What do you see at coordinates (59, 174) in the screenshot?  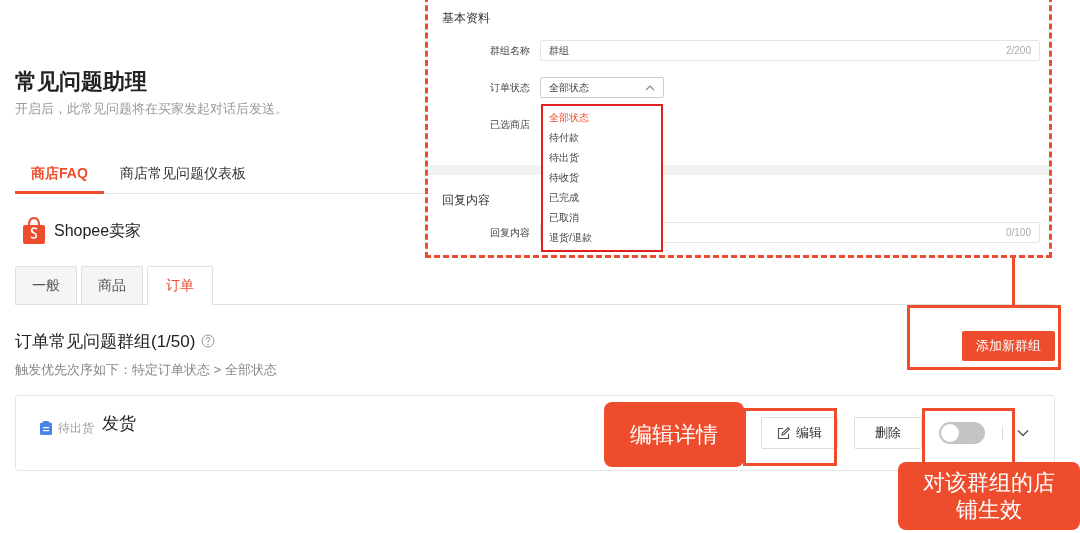 I see `tab: 商店FAQ` at bounding box center [59, 174].